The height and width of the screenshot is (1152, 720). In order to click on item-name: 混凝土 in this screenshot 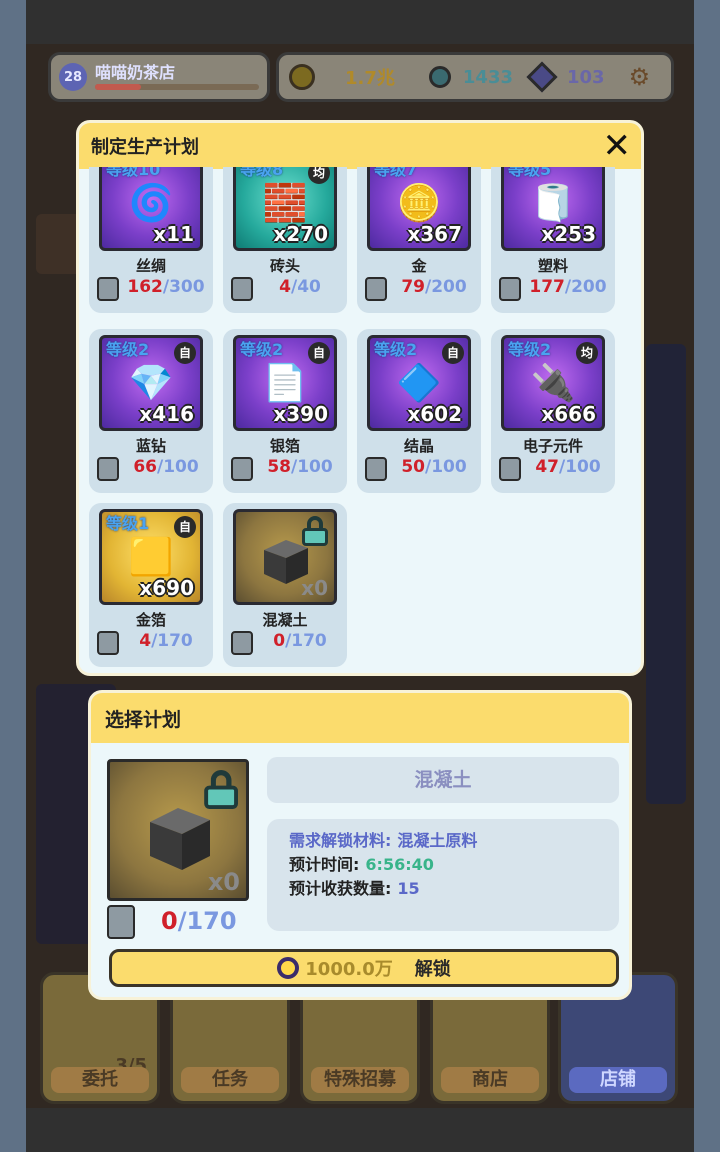, I will do `click(285, 620)`.